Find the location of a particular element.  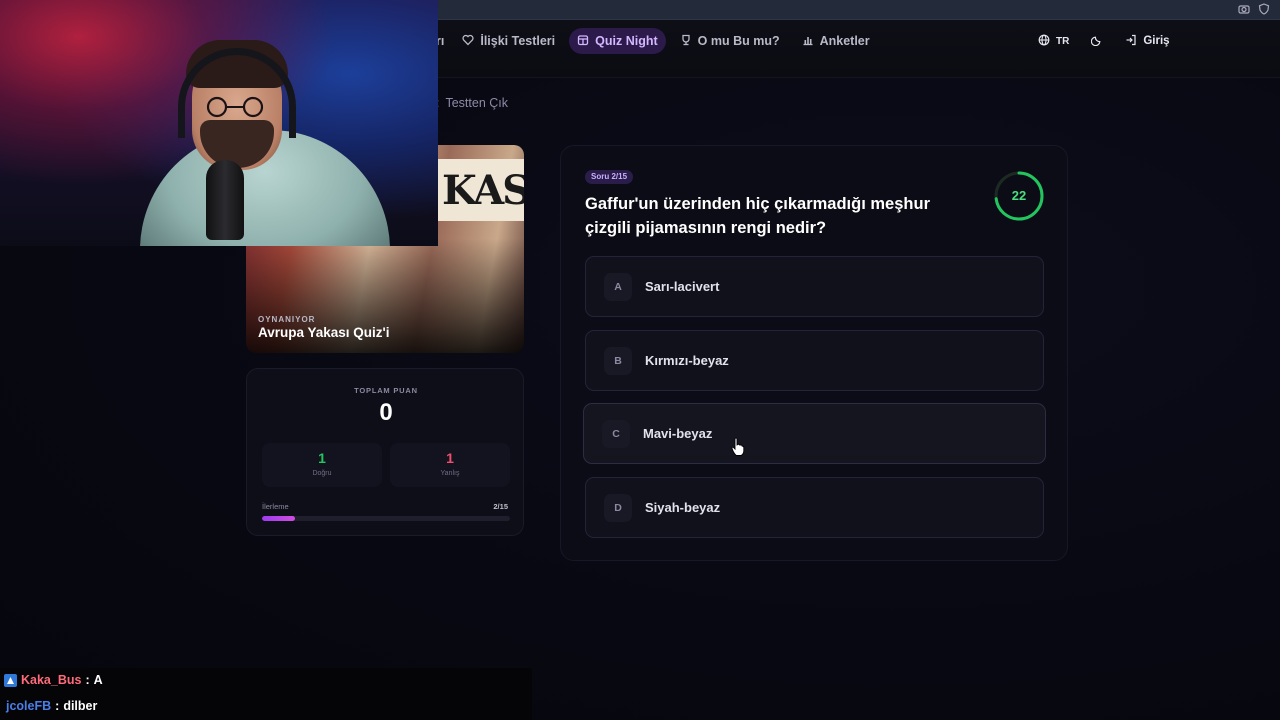

chat-message: Kaka_Bus : A is located at coordinates (53, 680).